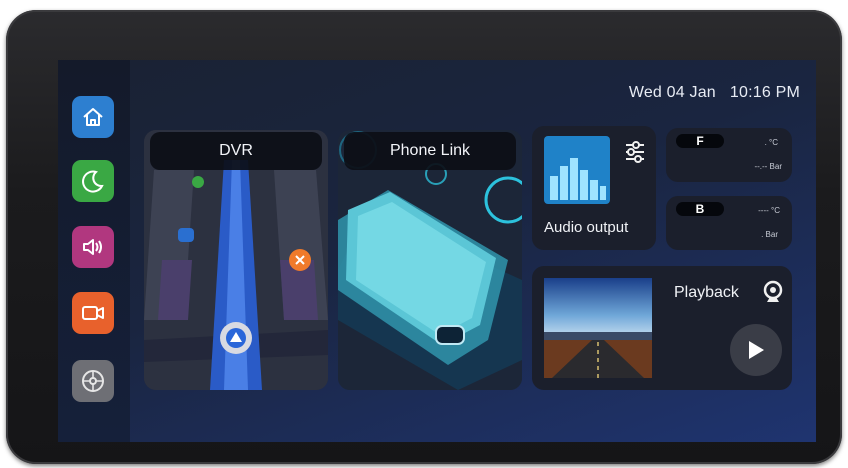 The width and height of the screenshot is (848, 468). I want to click on settings-wheel-icon, so click(93, 381).